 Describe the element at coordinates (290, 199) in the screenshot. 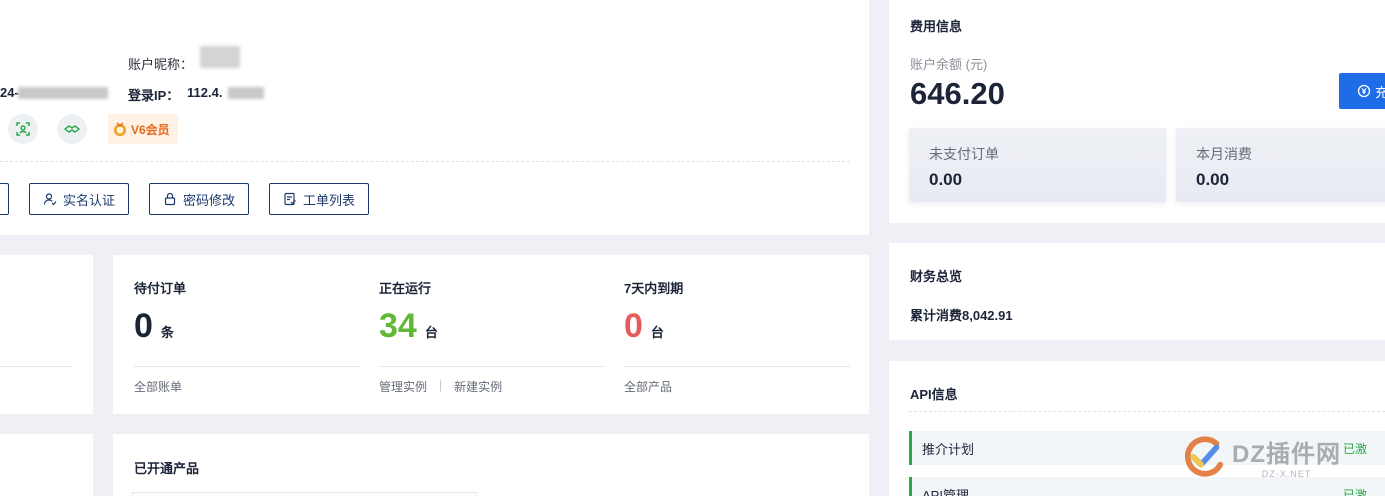

I see `ticket-icon` at that location.